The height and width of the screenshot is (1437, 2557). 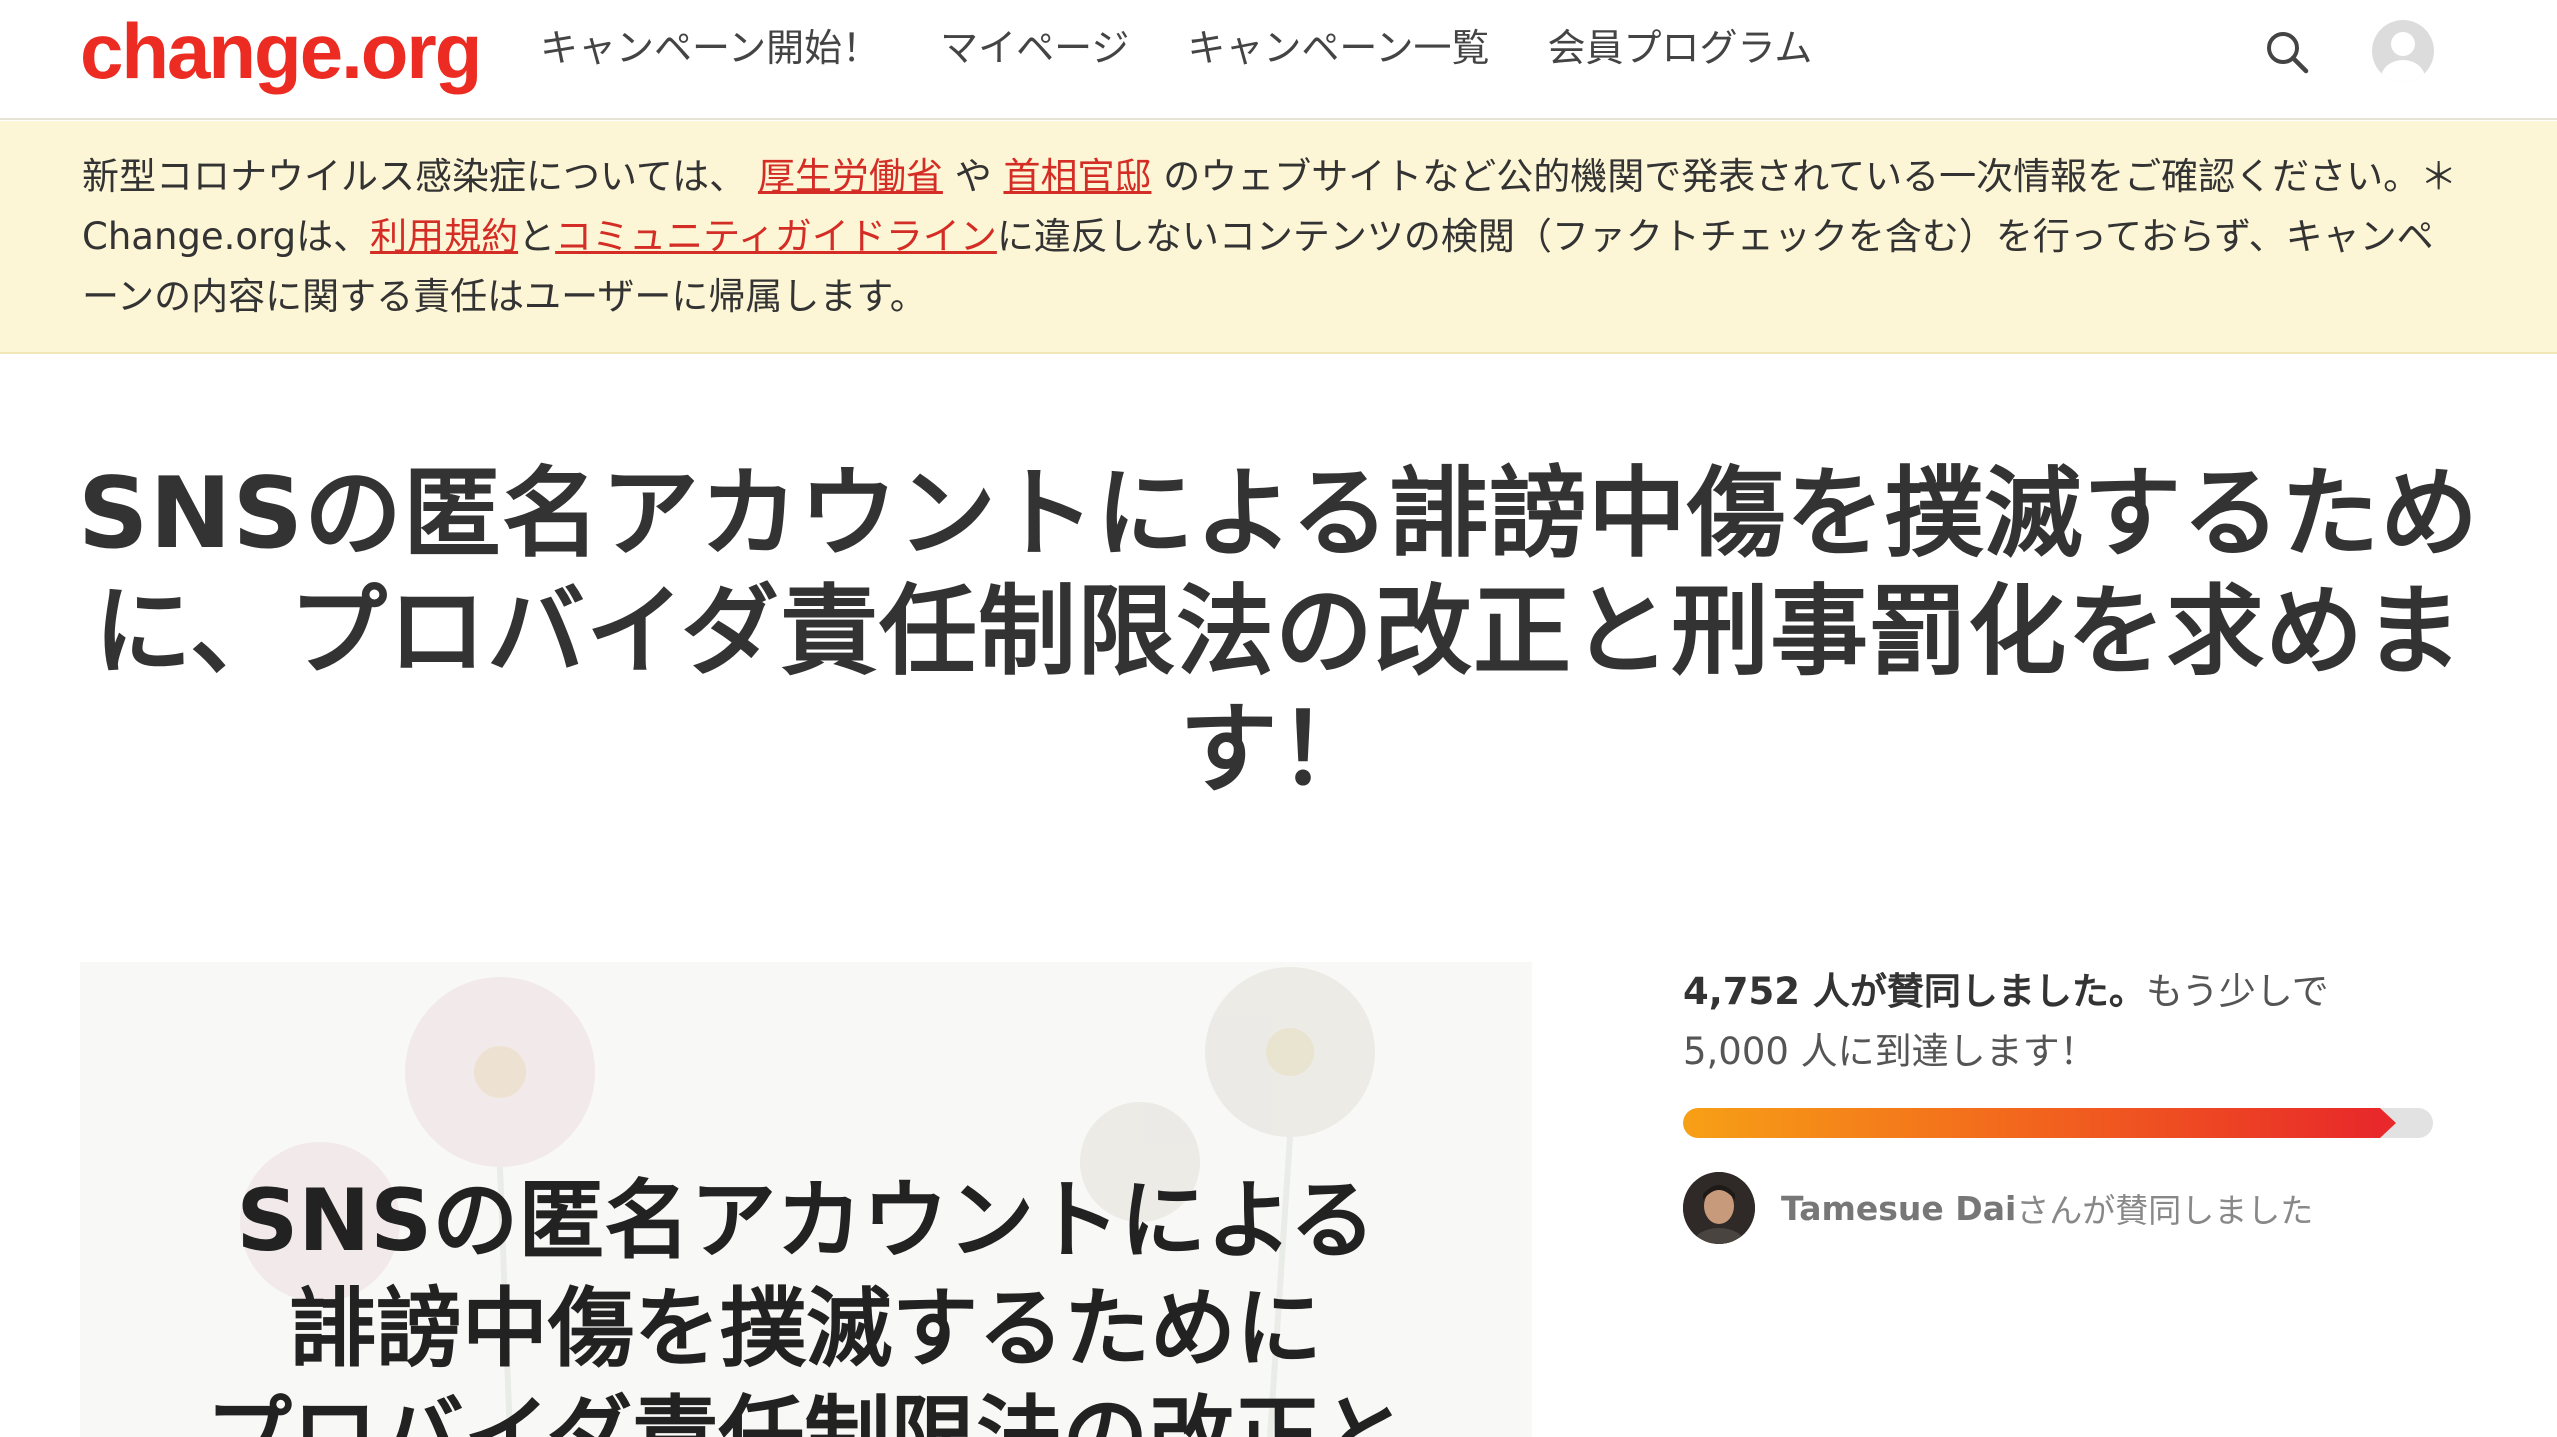 I want to click on recent-supporter: Tamesue Dai さんが賛同しました, so click(x=1998, y=1208).